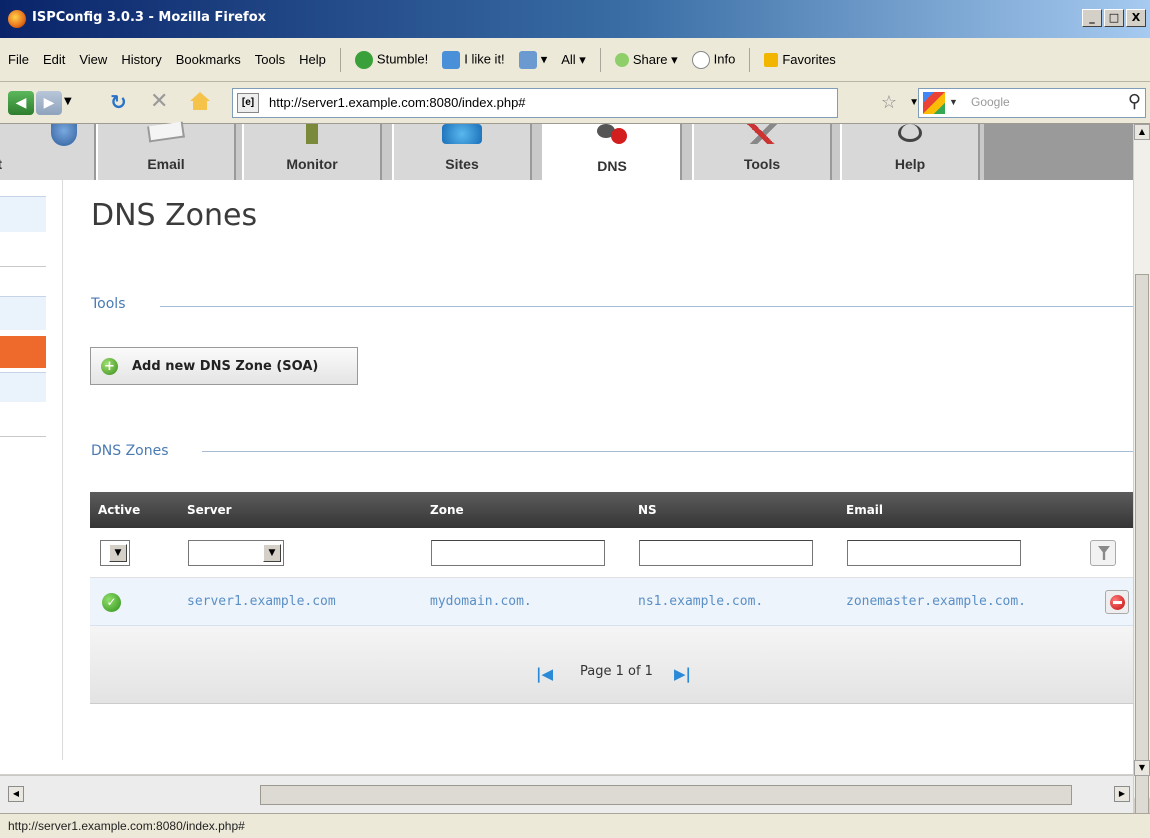 This screenshot has height=838, width=1150. What do you see at coordinates (647, 510) in the screenshot?
I see `column-header-ns: NS` at bounding box center [647, 510].